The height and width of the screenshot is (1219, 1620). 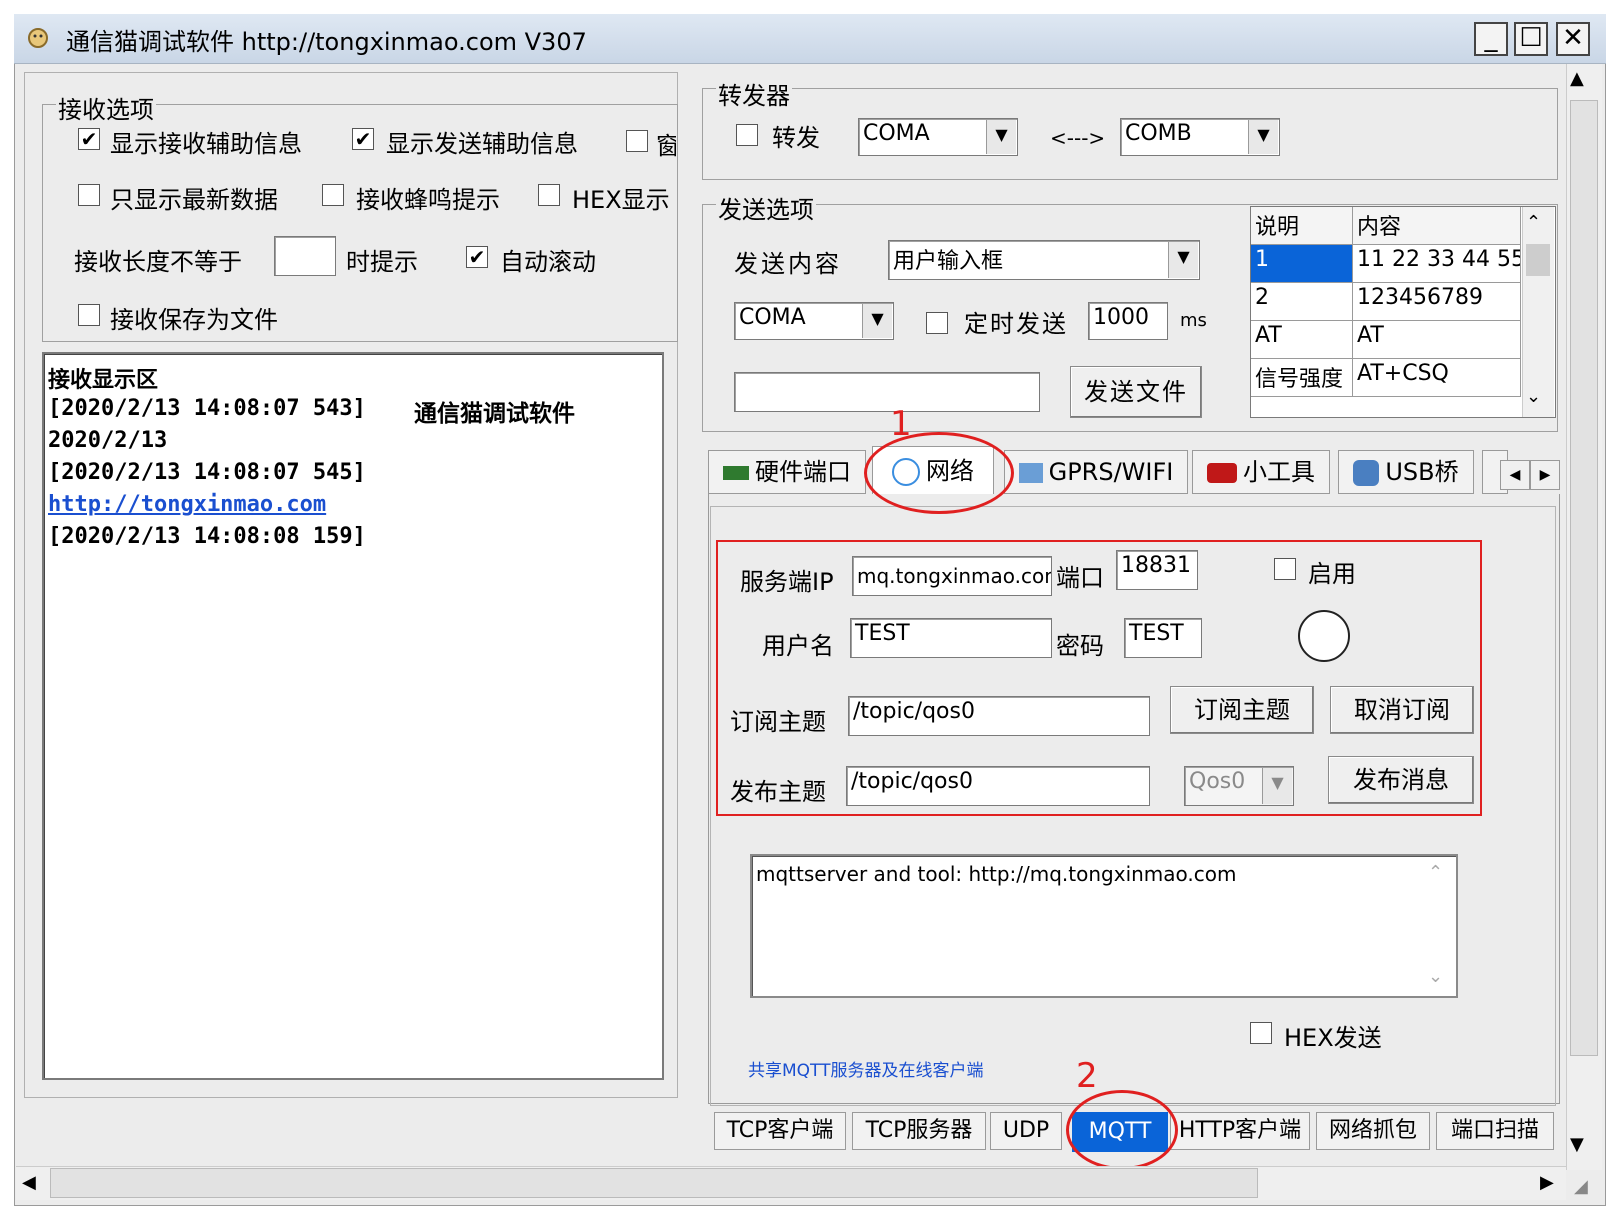 What do you see at coordinates (1026, 1131) in the screenshot?
I see `tab-udp: UDP` at bounding box center [1026, 1131].